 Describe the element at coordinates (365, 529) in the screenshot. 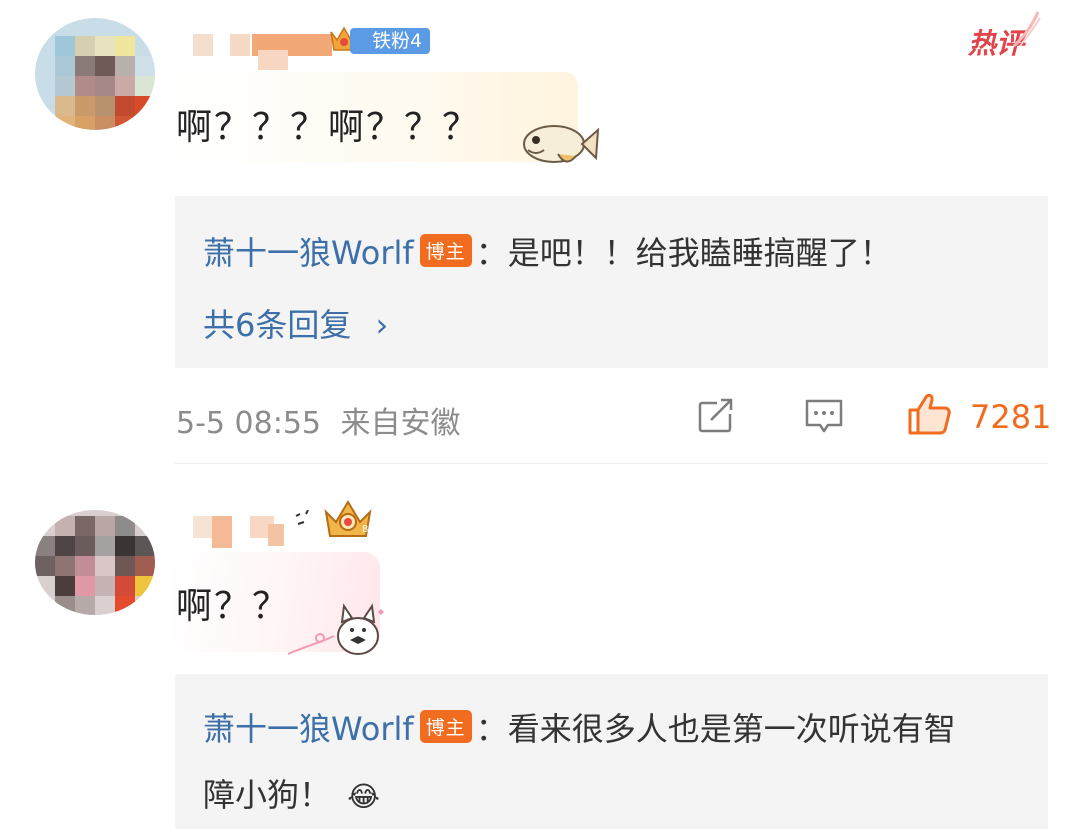

I see `svg-text: 8` at that location.